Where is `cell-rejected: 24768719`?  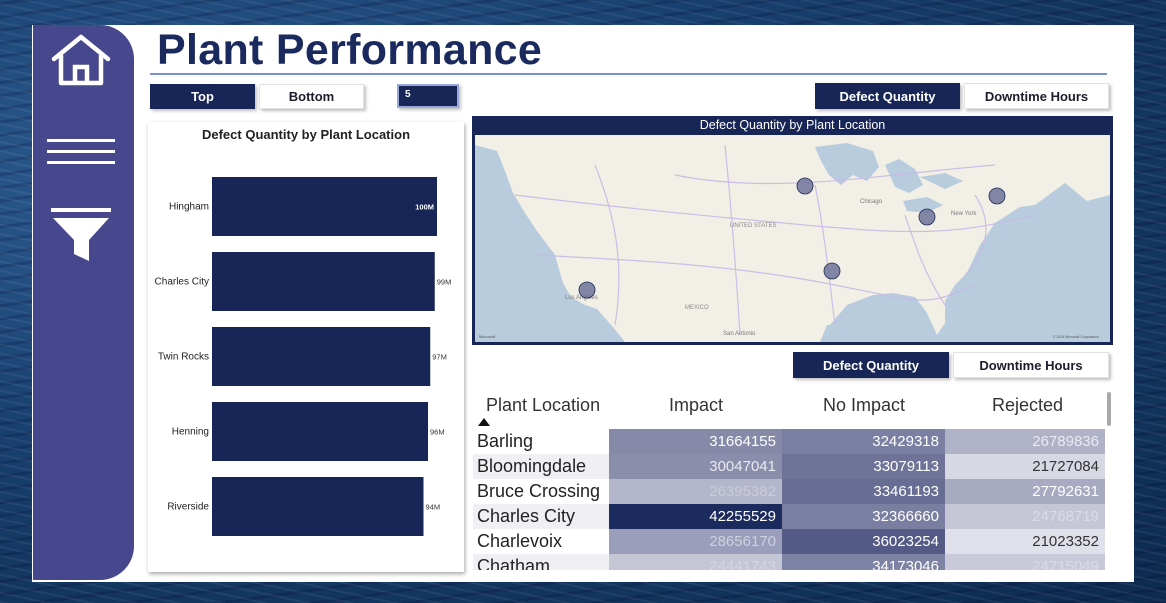
cell-rejected: 24768719 is located at coordinates (1025, 516).